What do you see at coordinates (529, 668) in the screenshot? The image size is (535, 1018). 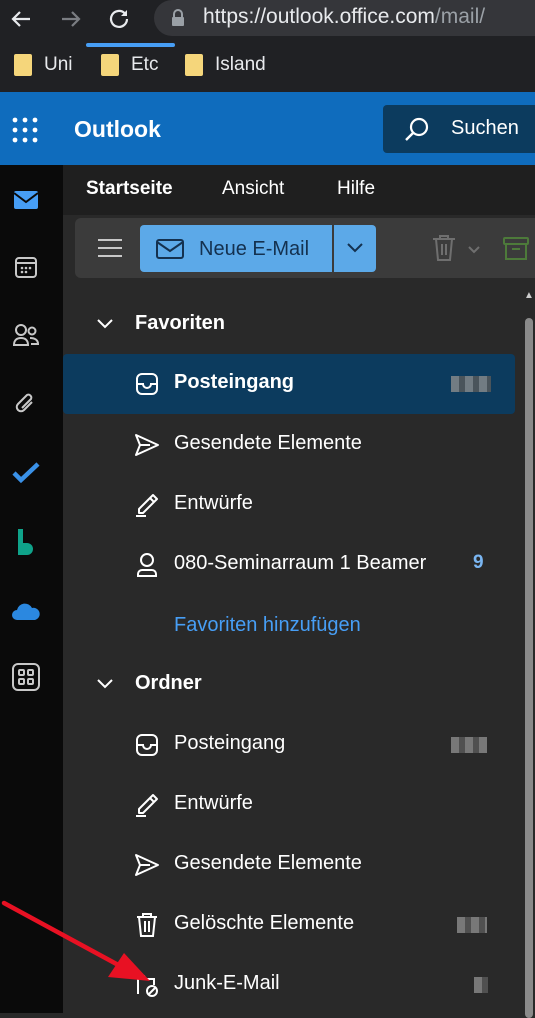 I see `folder-pane-scrollbar` at bounding box center [529, 668].